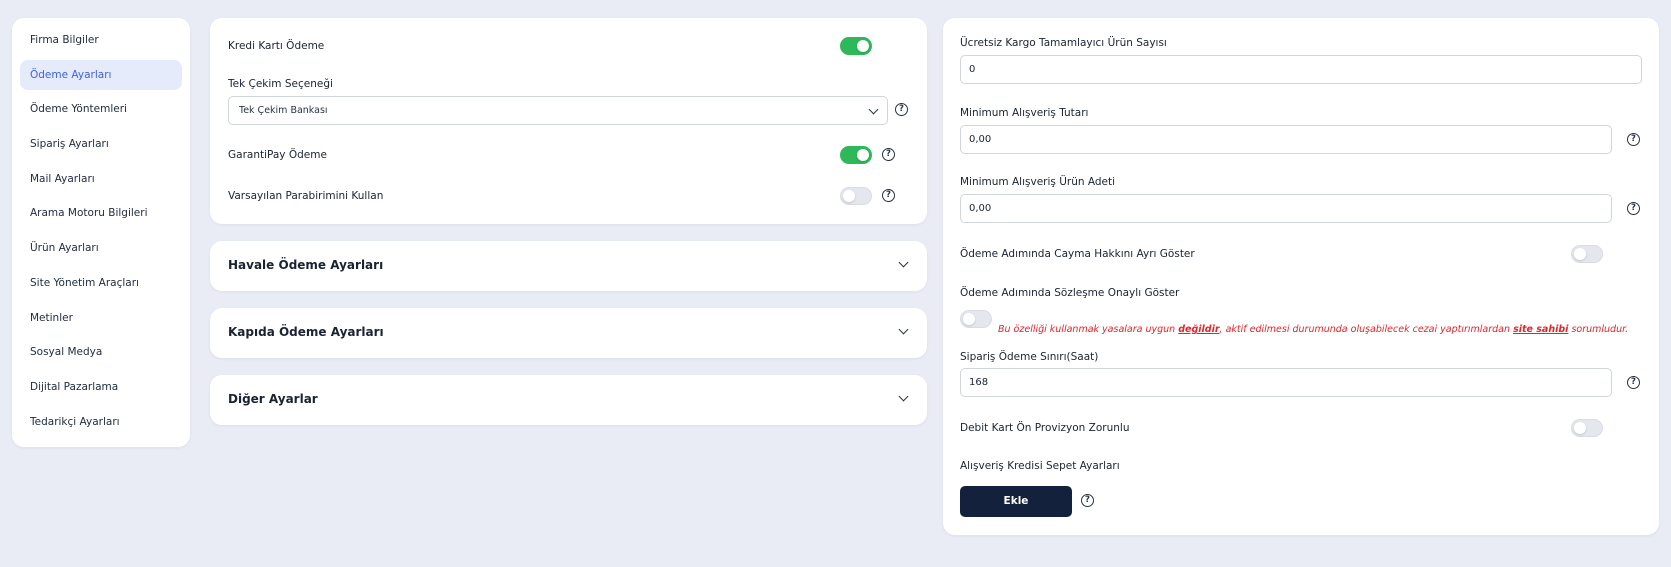  What do you see at coordinates (1040, 466) in the screenshot?
I see `alisveris-kredisi-label: Alışveriş Kredisi Sepet Ayarları` at bounding box center [1040, 466].